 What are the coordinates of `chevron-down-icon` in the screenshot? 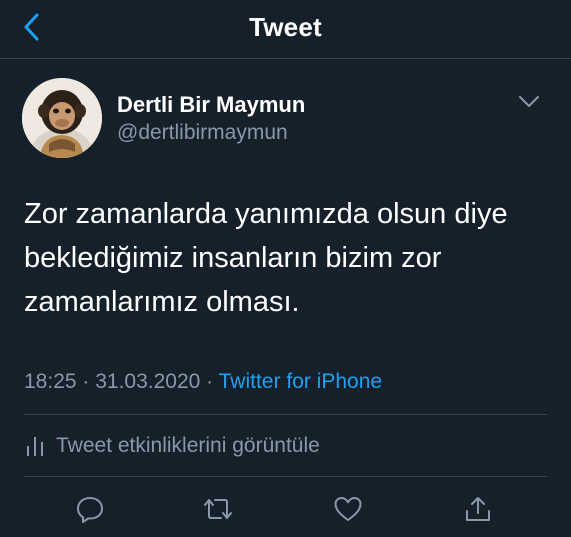 It's located at (529, 101).